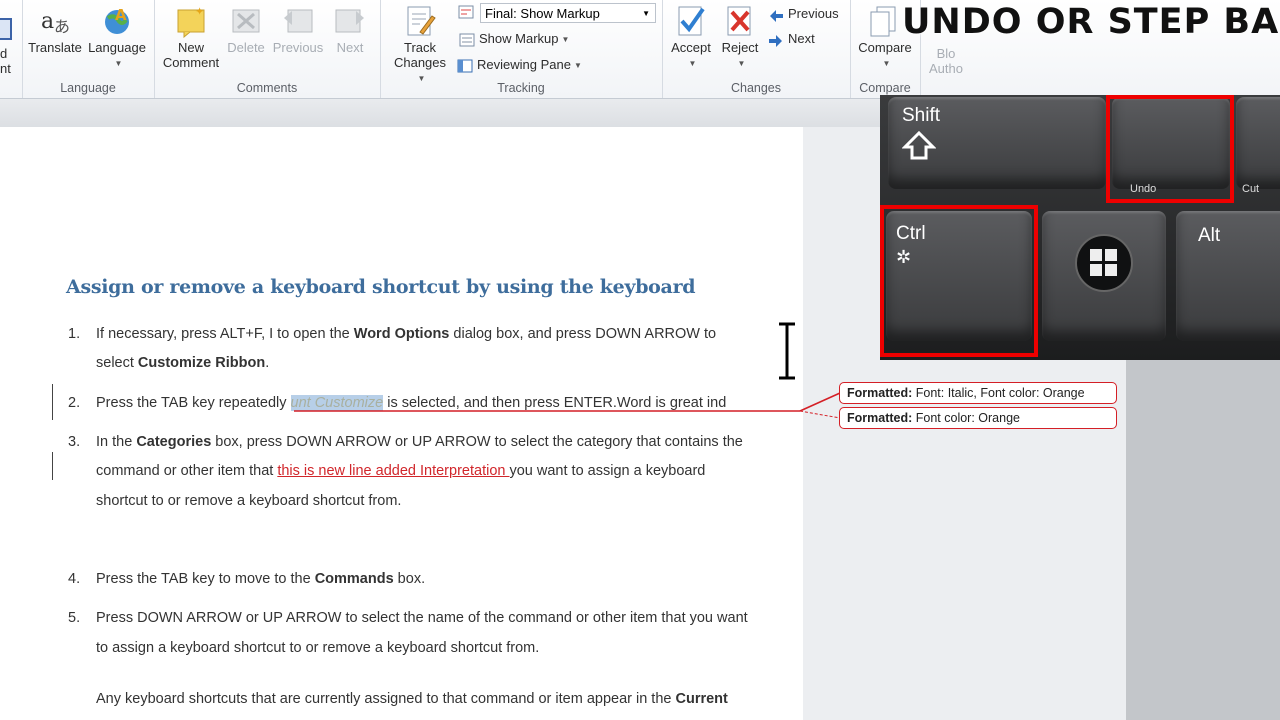  What do you see at coordinates (691, 37) in the screenshot?
I see `accept-button: Accept ▼` at bounding box center [691, 37].